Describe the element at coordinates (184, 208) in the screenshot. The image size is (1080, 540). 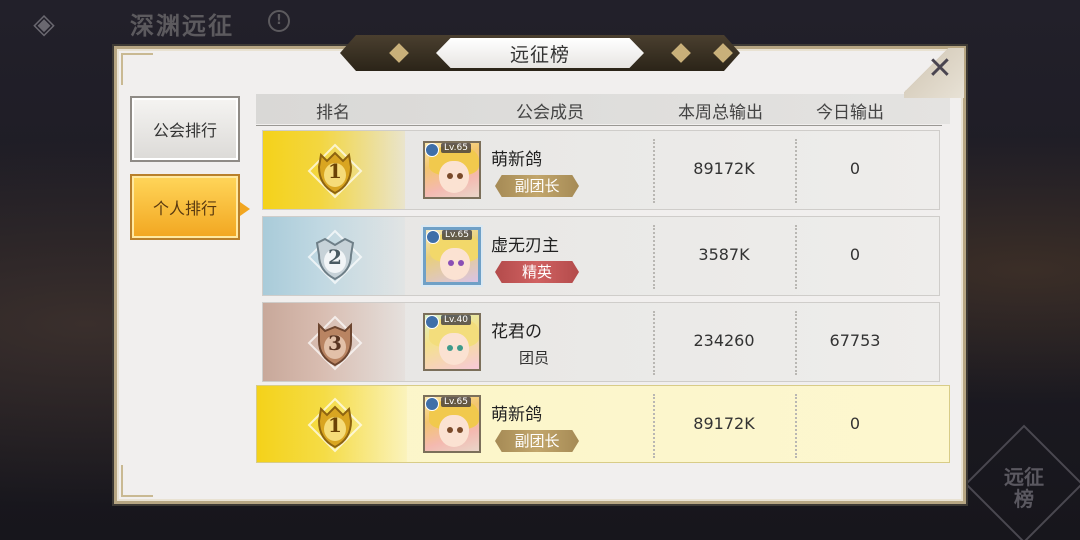
I see `tab-label: 个人排行` at that location.